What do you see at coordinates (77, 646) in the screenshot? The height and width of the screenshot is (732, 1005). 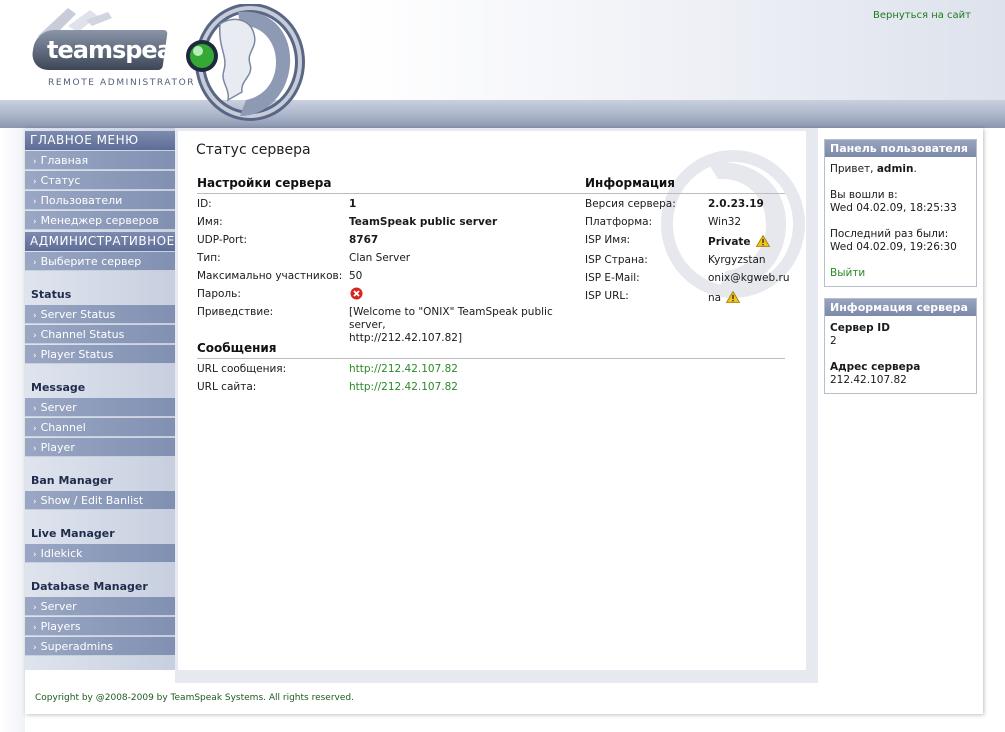 I see `sidebar-item-label: Superadmins` at bounding box center [77, 646].